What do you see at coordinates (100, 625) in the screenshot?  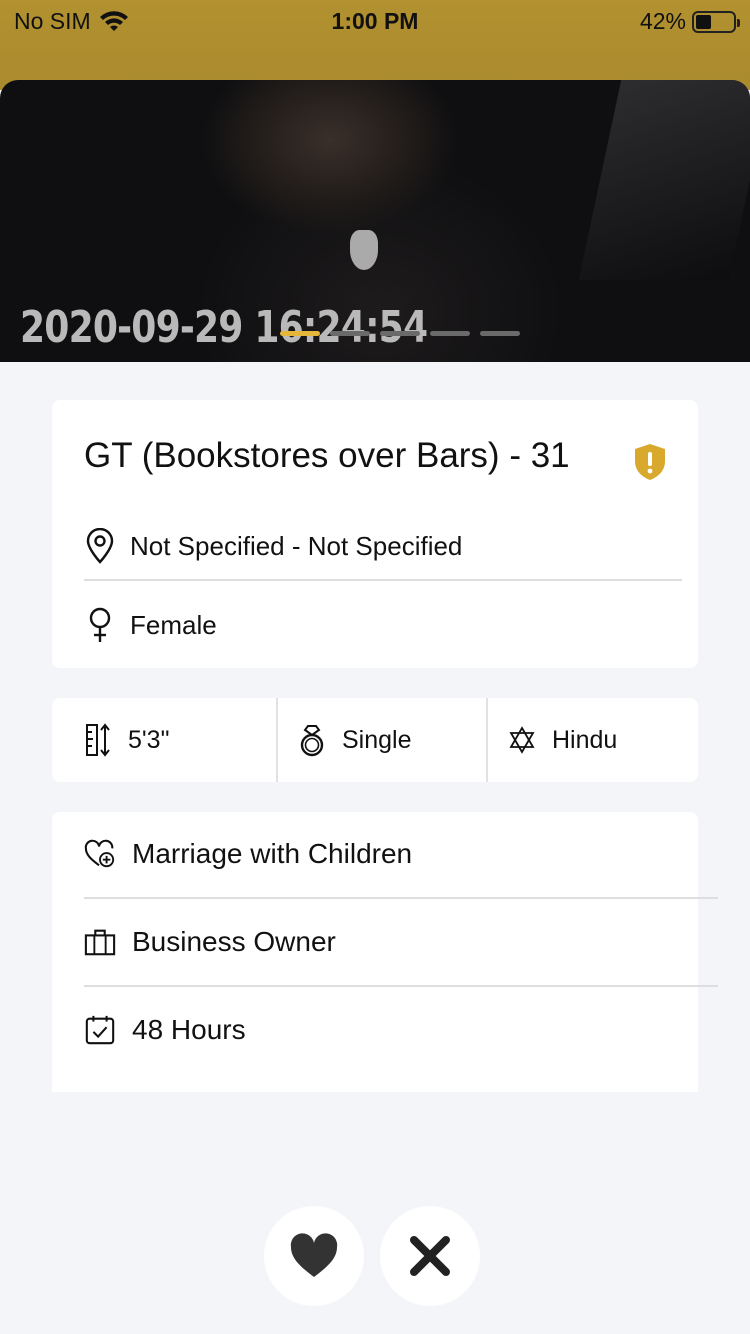 I see `female-symbol-icon` at bounding box center [100, 625].